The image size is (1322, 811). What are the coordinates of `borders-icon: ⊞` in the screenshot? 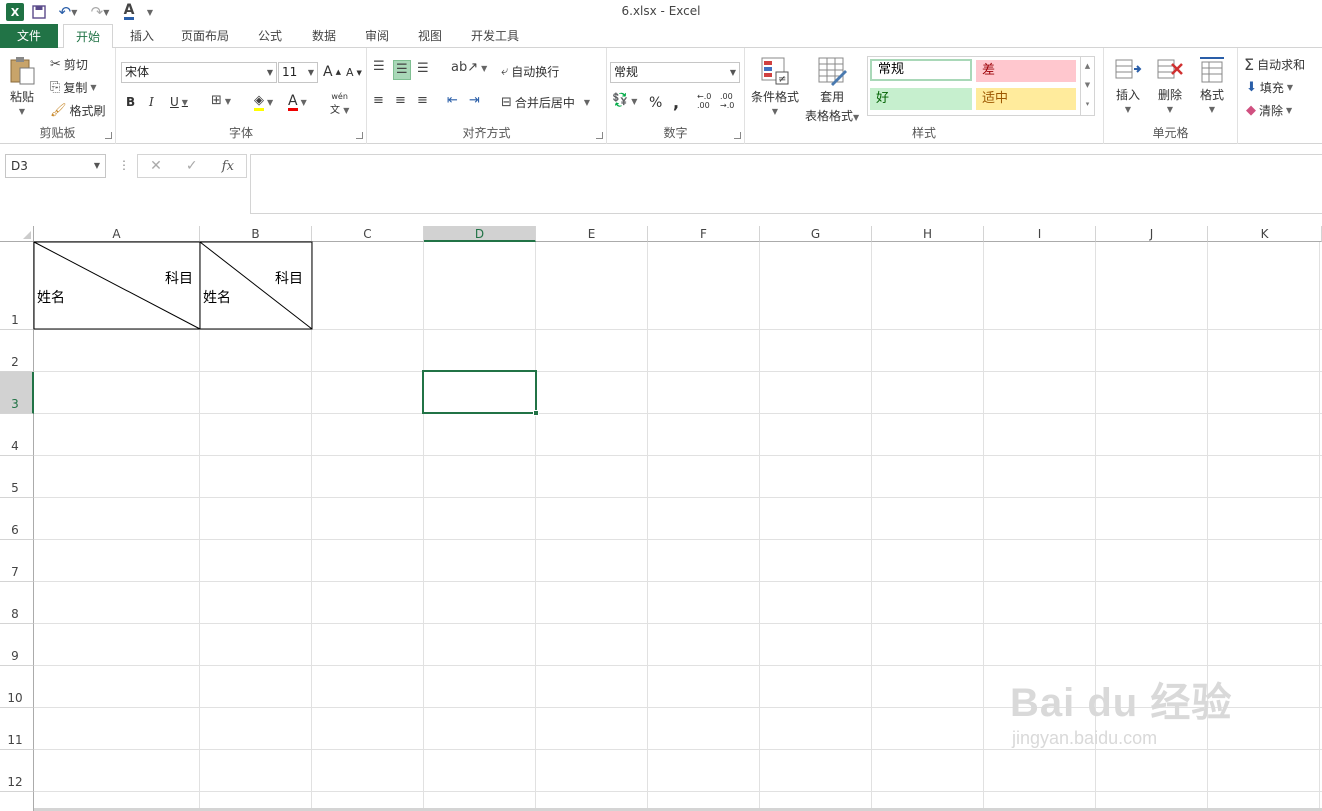 It's located at (216, 100).